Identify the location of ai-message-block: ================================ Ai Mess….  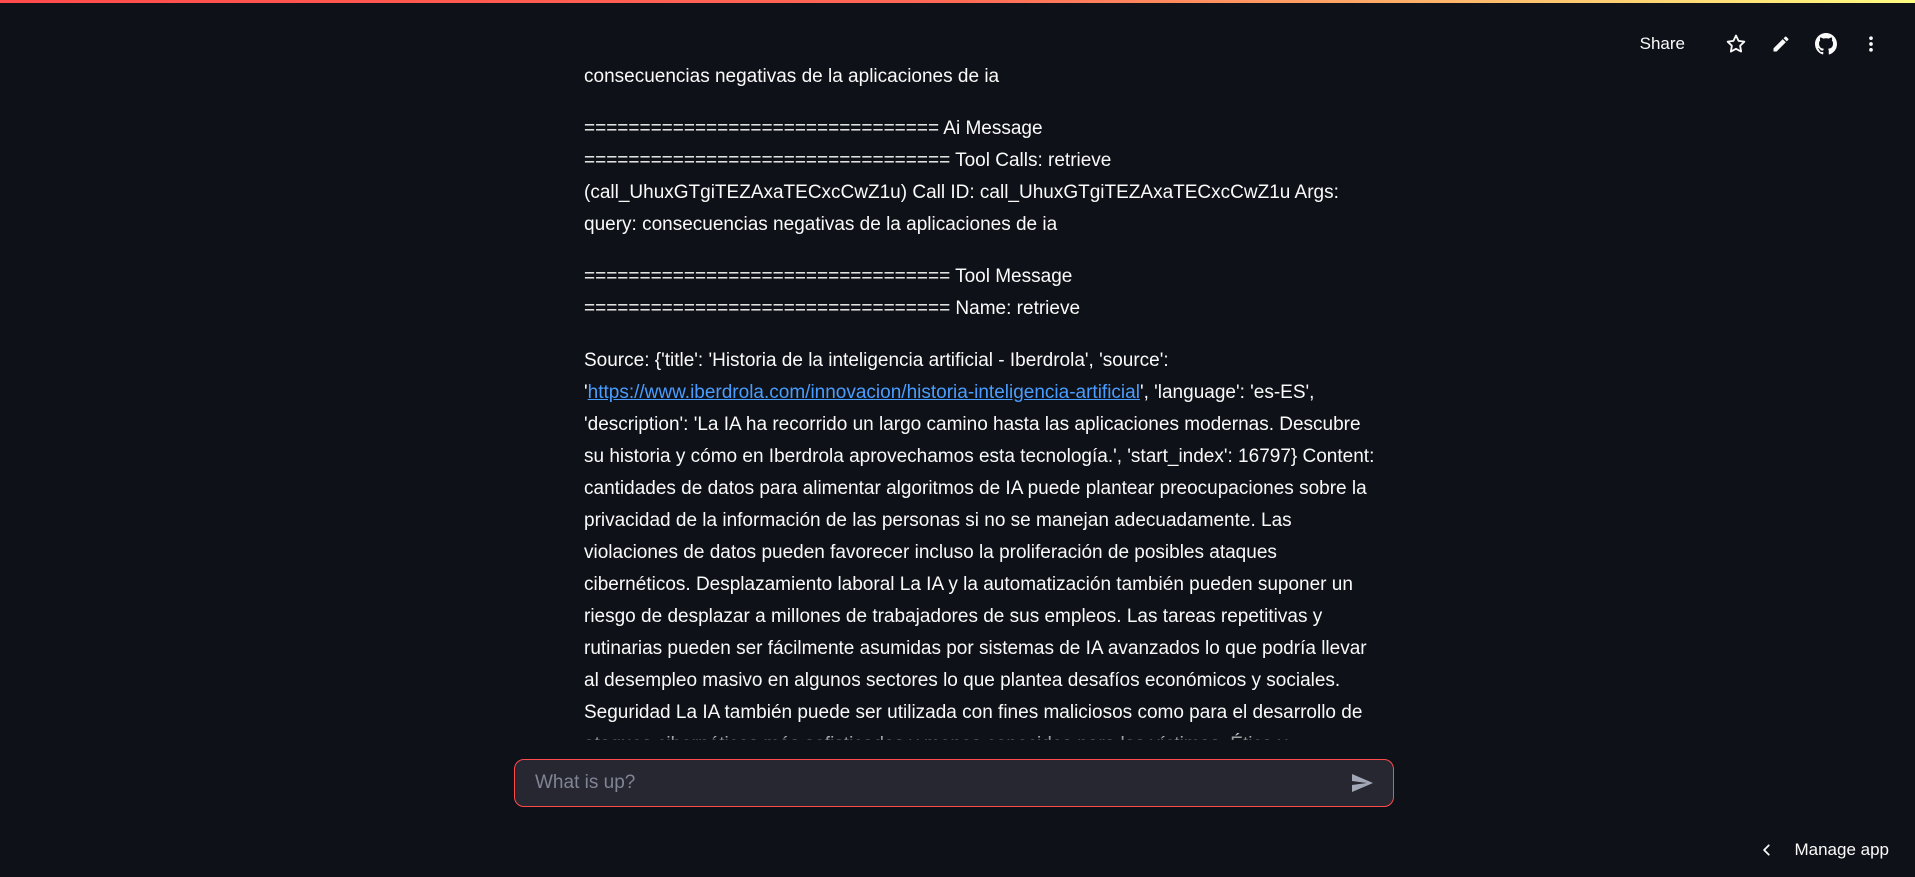
(961, 176).